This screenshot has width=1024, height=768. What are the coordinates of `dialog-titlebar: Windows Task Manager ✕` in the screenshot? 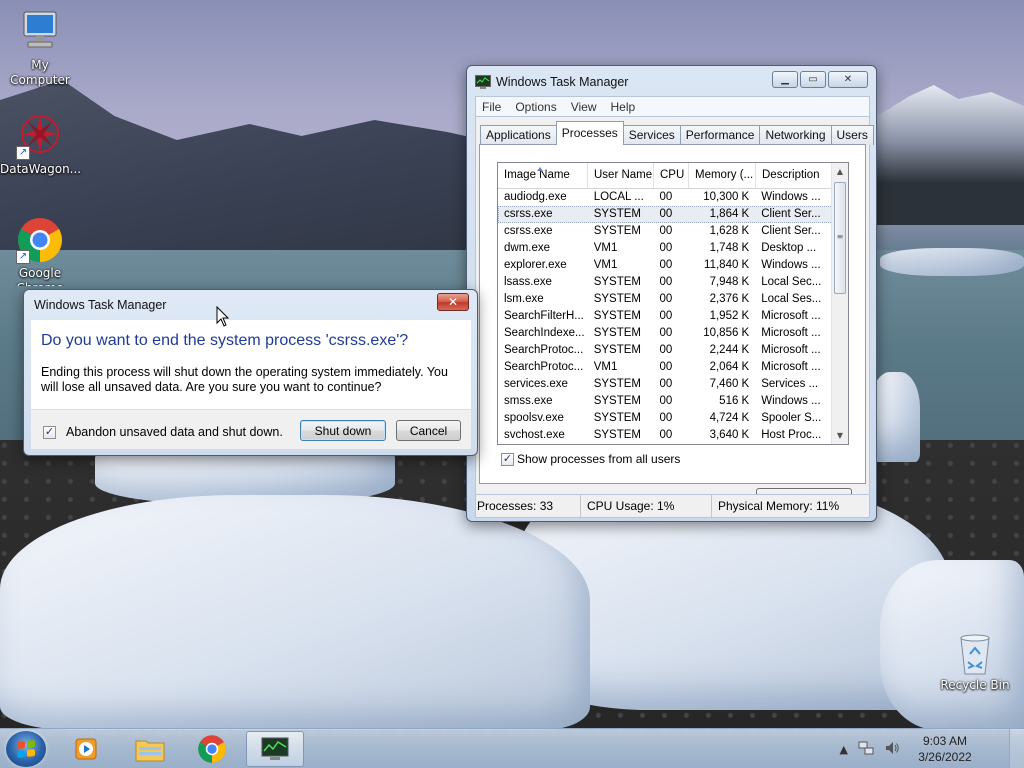 It's located at (250, 305).